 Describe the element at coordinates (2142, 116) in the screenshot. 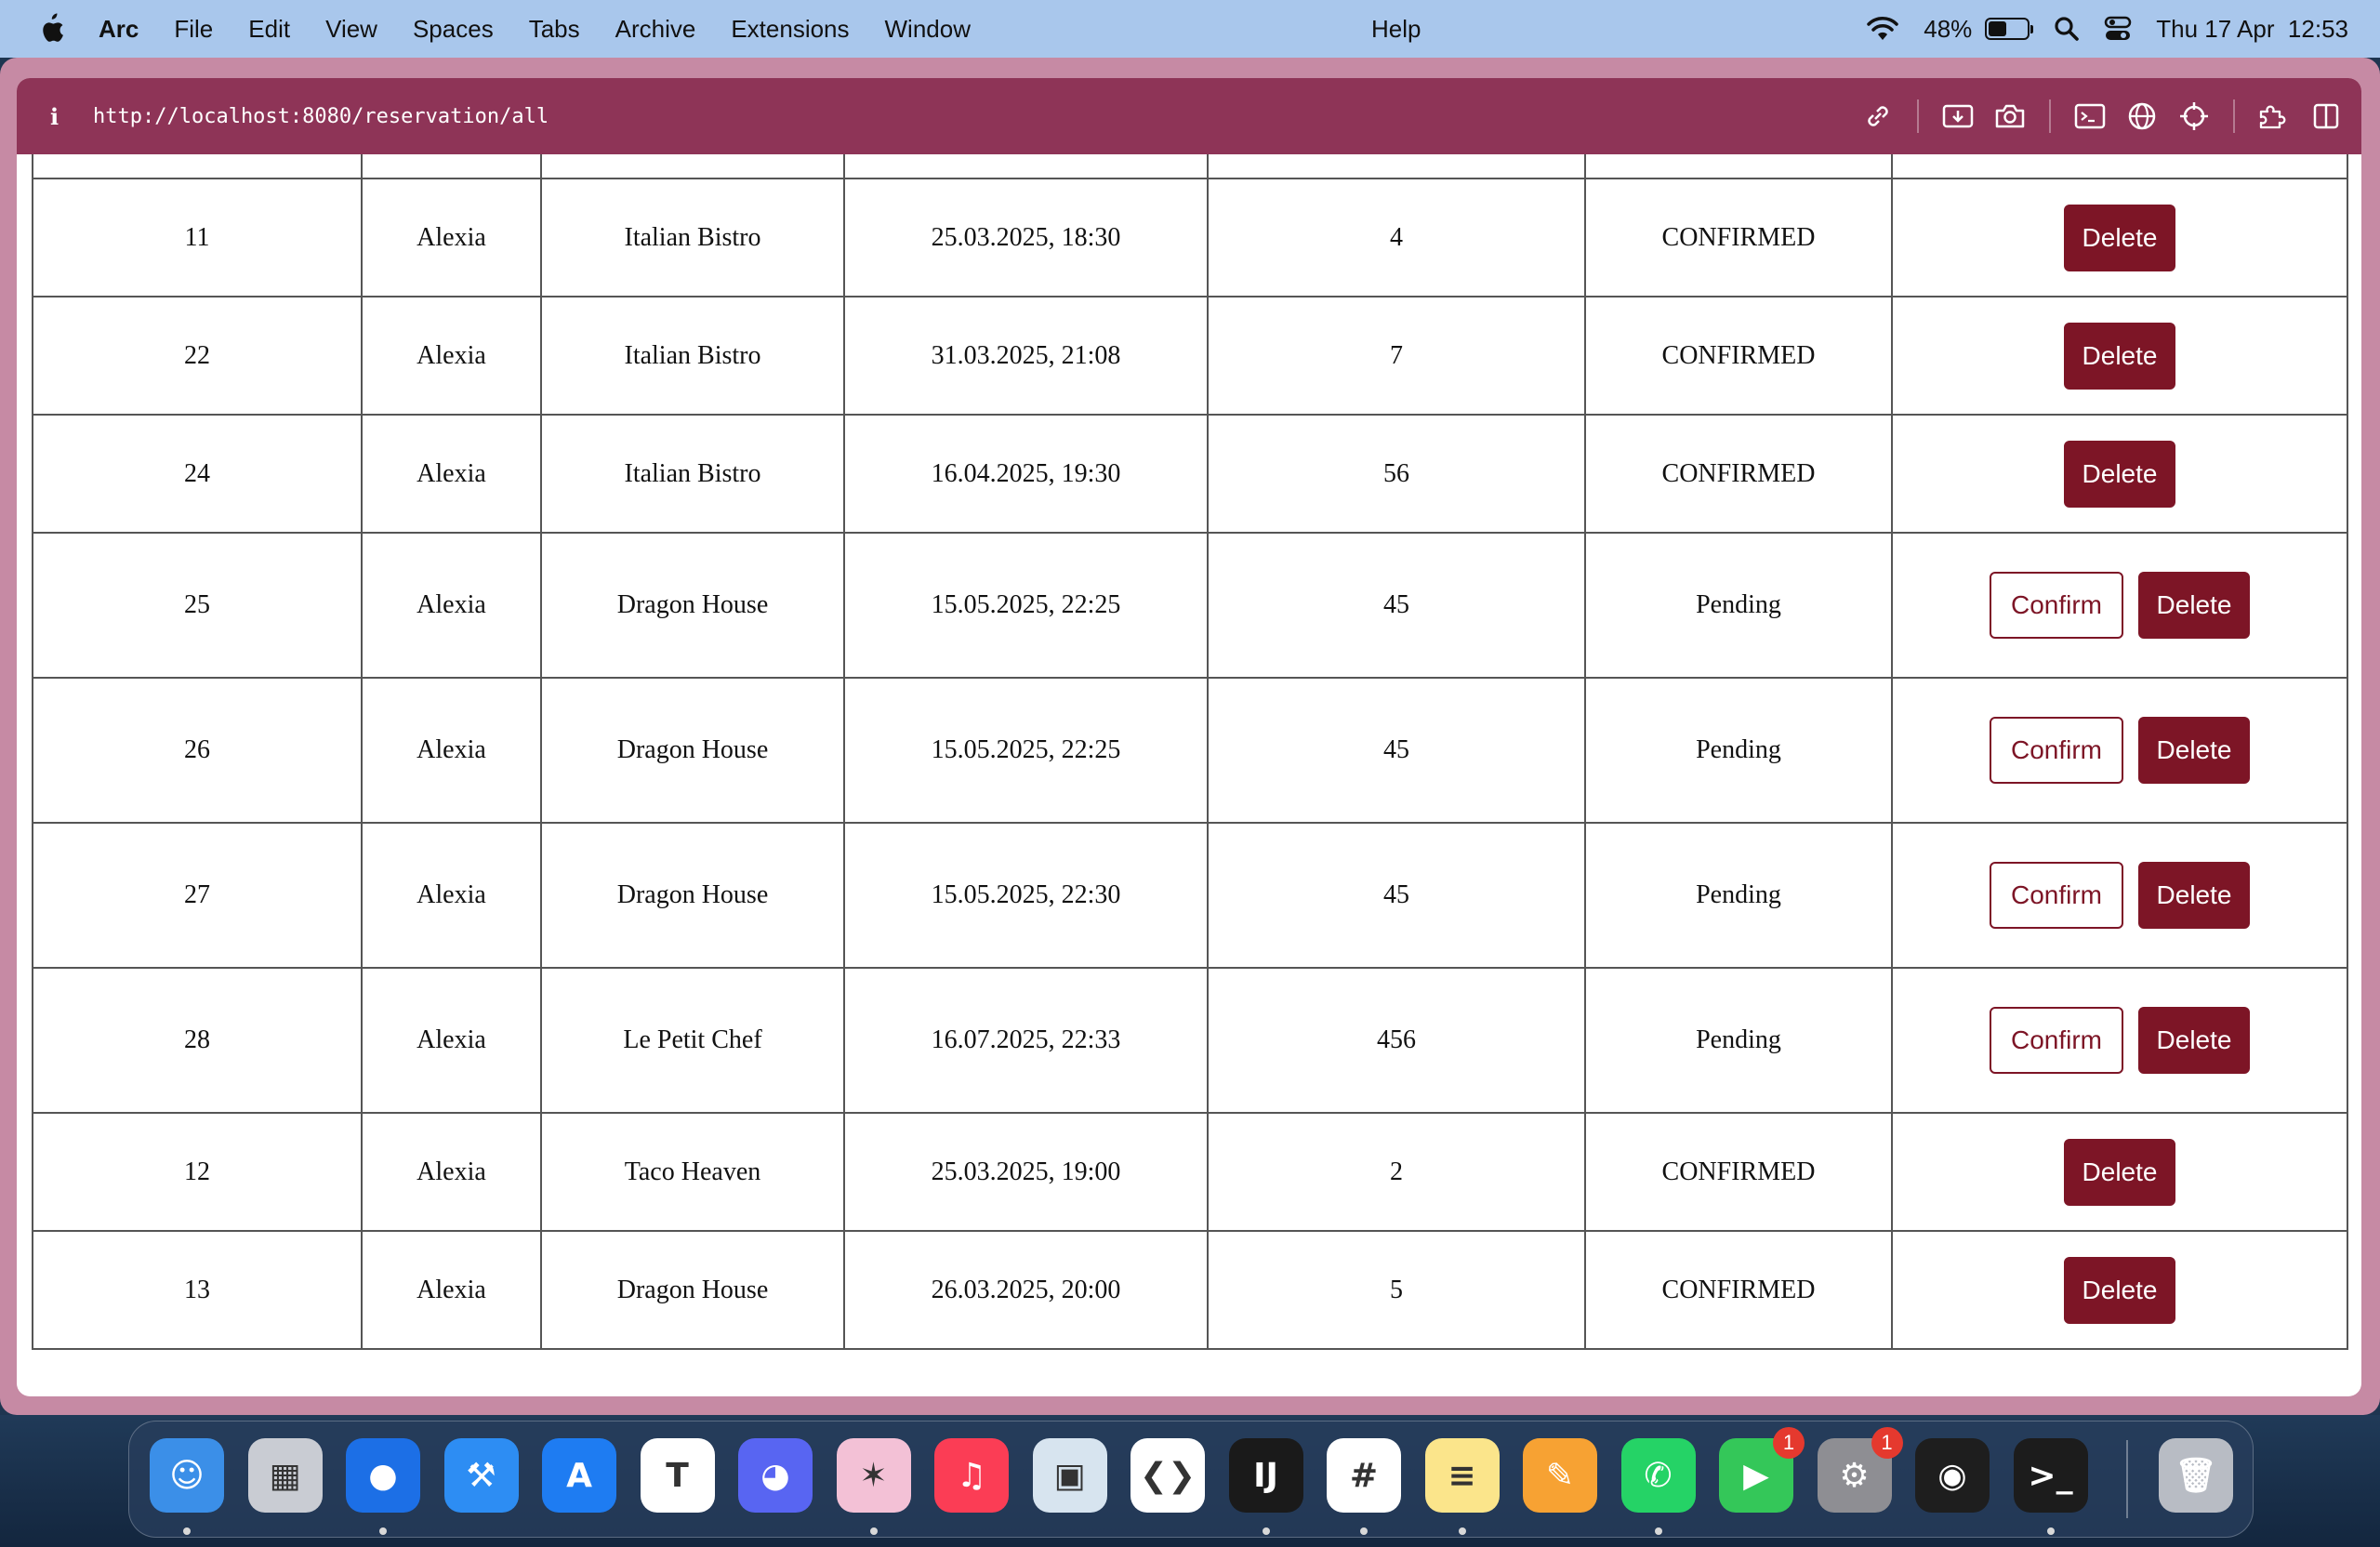

I see `globe-icon` at that location.